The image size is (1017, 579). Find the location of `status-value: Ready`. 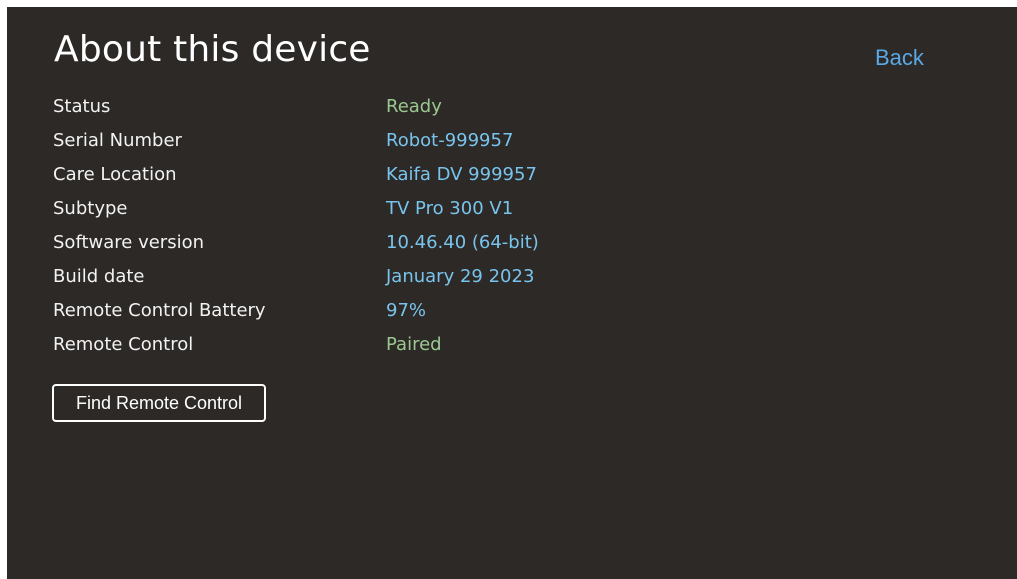

status-value: Ready is located at coordinates (414, 106).